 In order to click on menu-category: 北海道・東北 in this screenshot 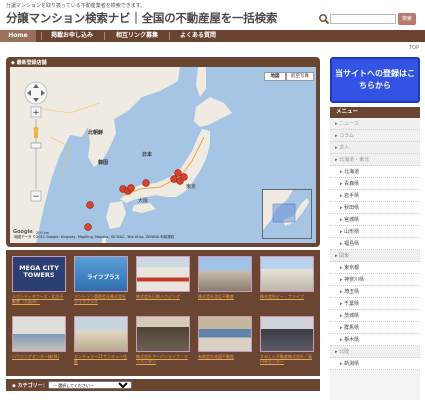, I will do `click(375, 160)`.